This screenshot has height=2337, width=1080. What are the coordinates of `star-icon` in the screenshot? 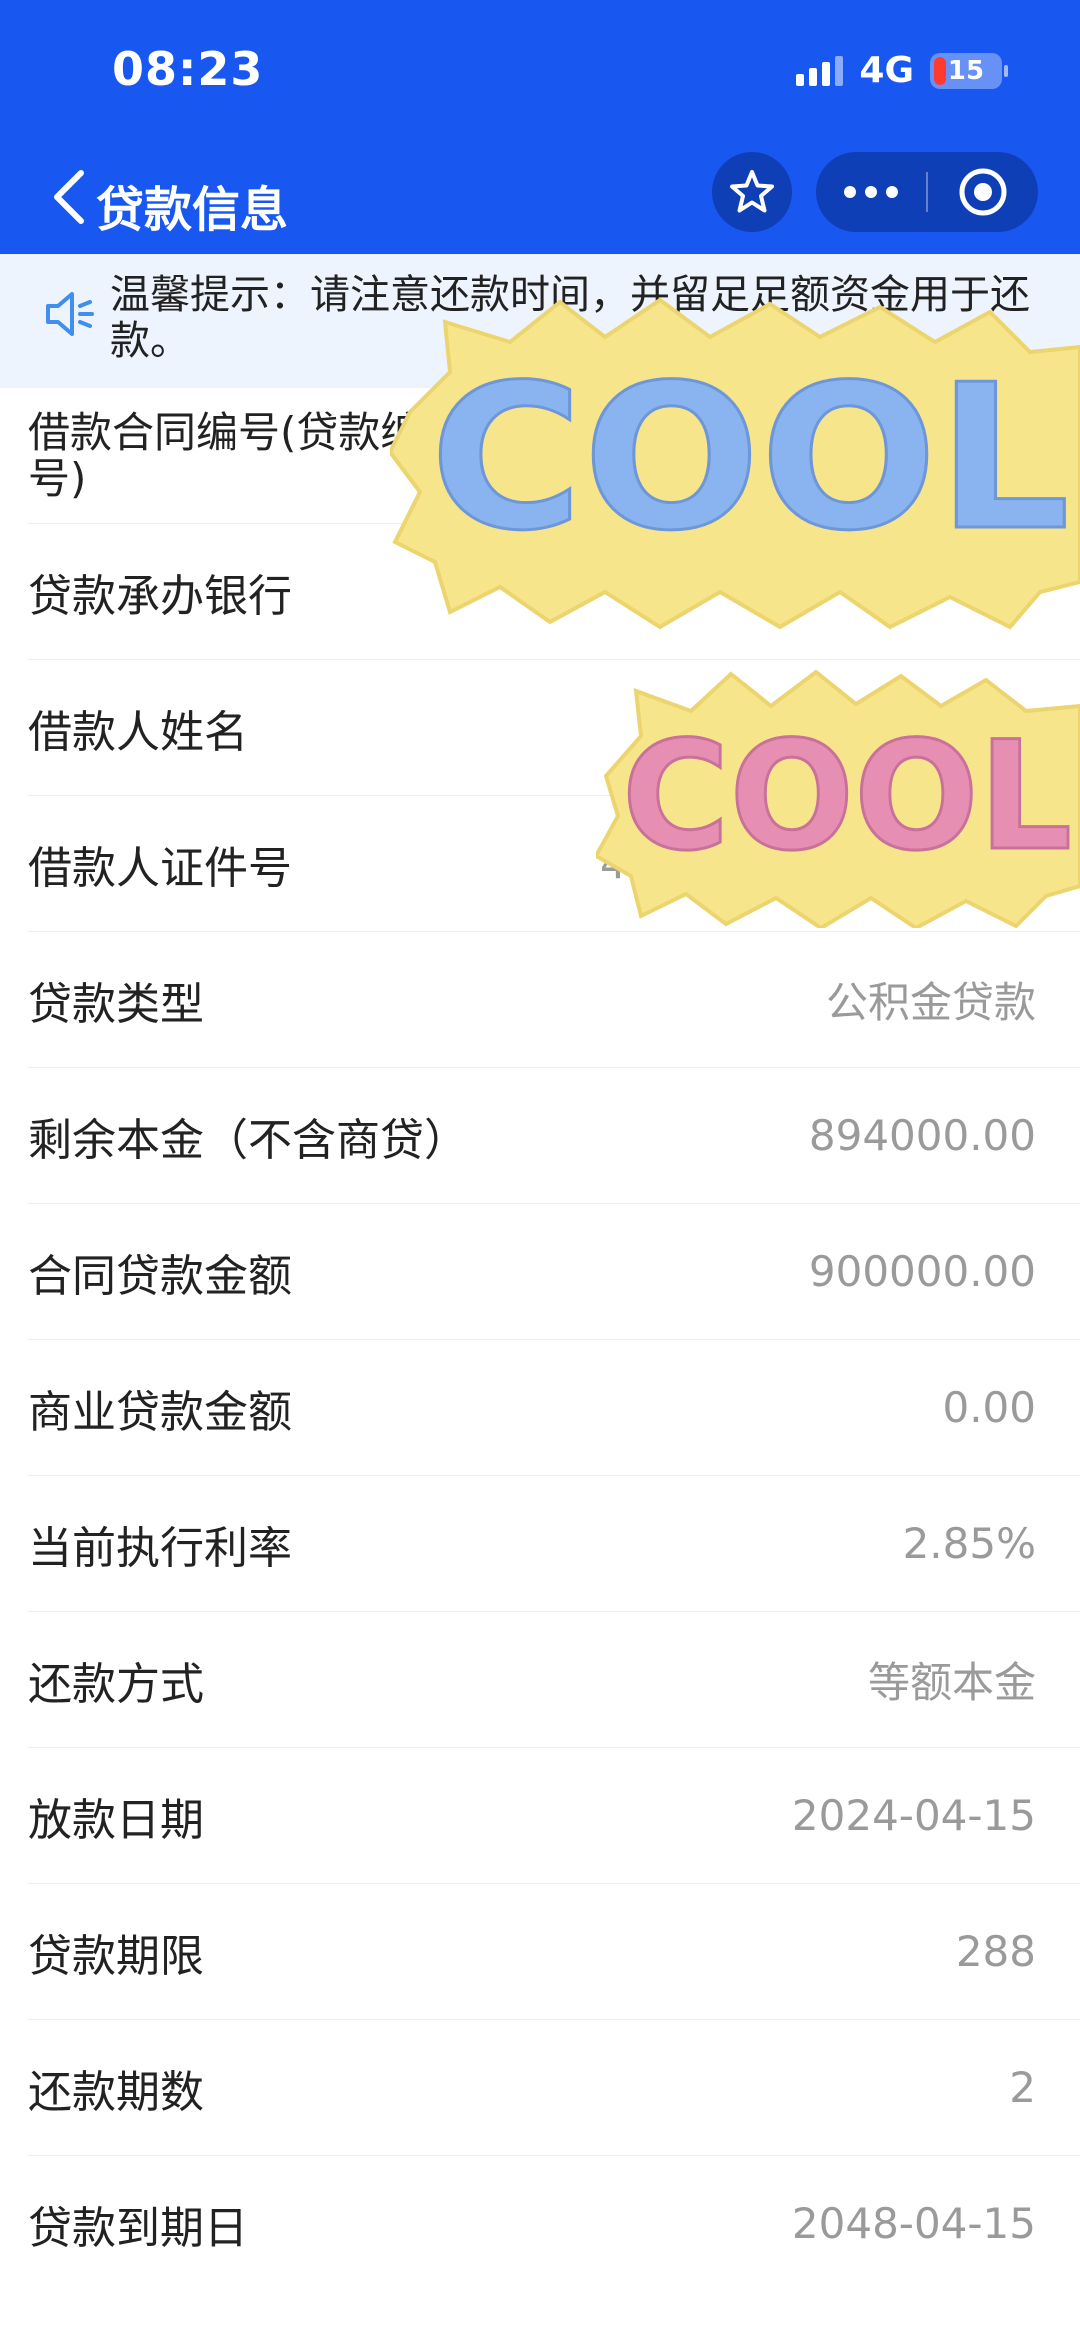 It's located at (752, 191).